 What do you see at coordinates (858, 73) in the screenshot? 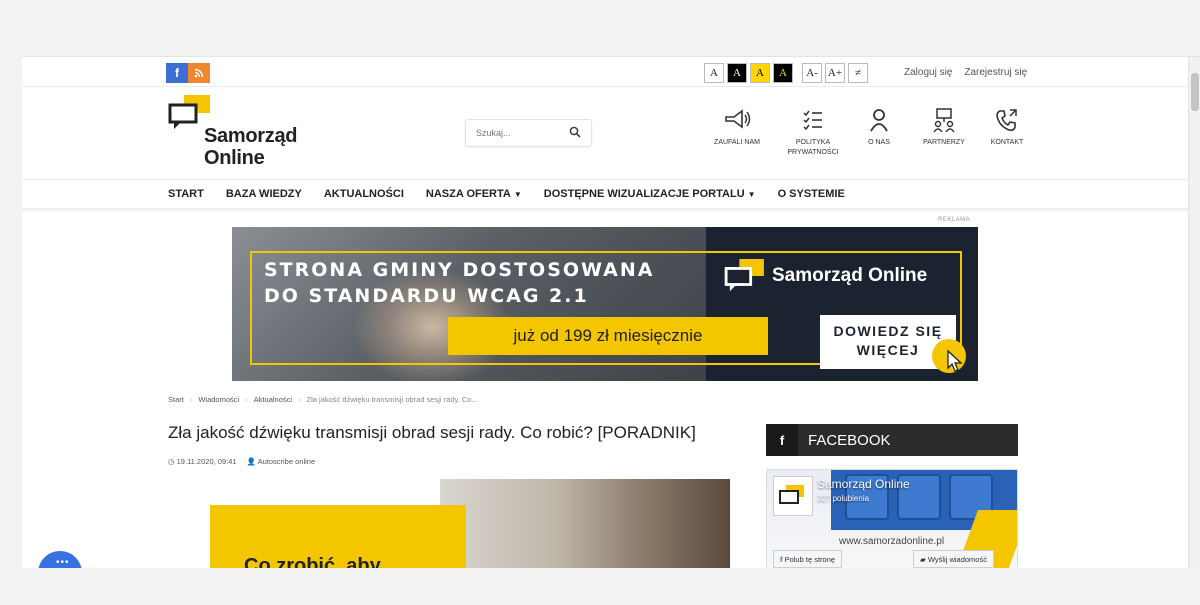
I see `font-reset-button: ≠` at bounding box center [858, 73].